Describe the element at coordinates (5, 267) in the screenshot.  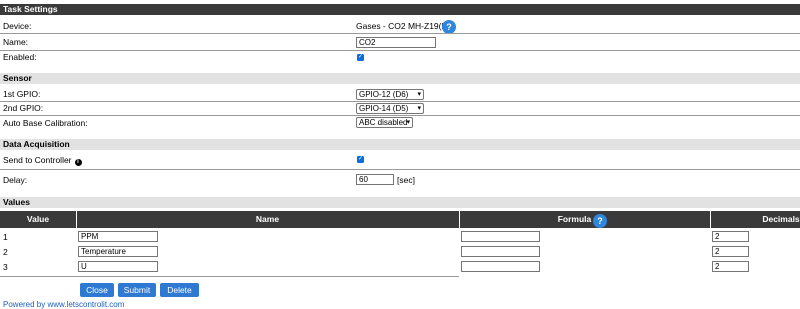
I see `row-index: 3` at that location.